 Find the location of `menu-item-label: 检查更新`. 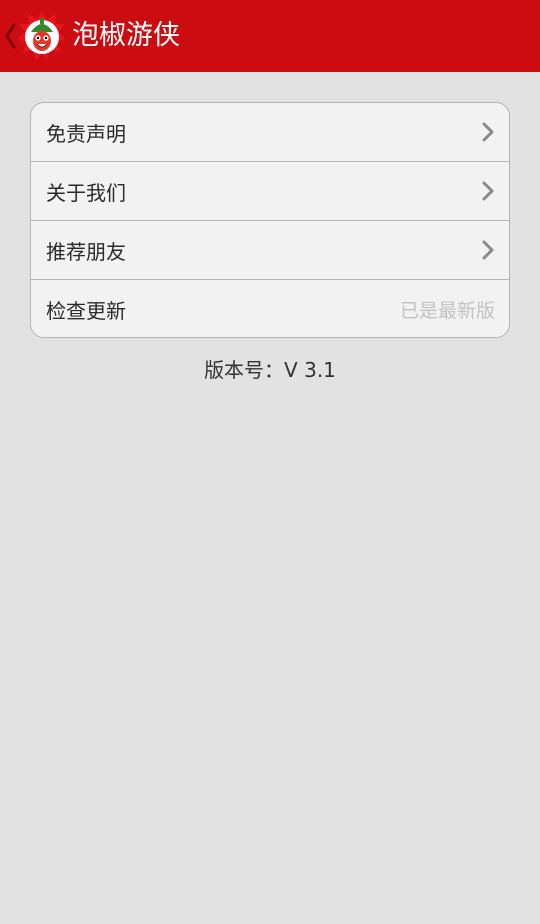

menu-item-label: 检查更新 is located at coordinates (86, 310).